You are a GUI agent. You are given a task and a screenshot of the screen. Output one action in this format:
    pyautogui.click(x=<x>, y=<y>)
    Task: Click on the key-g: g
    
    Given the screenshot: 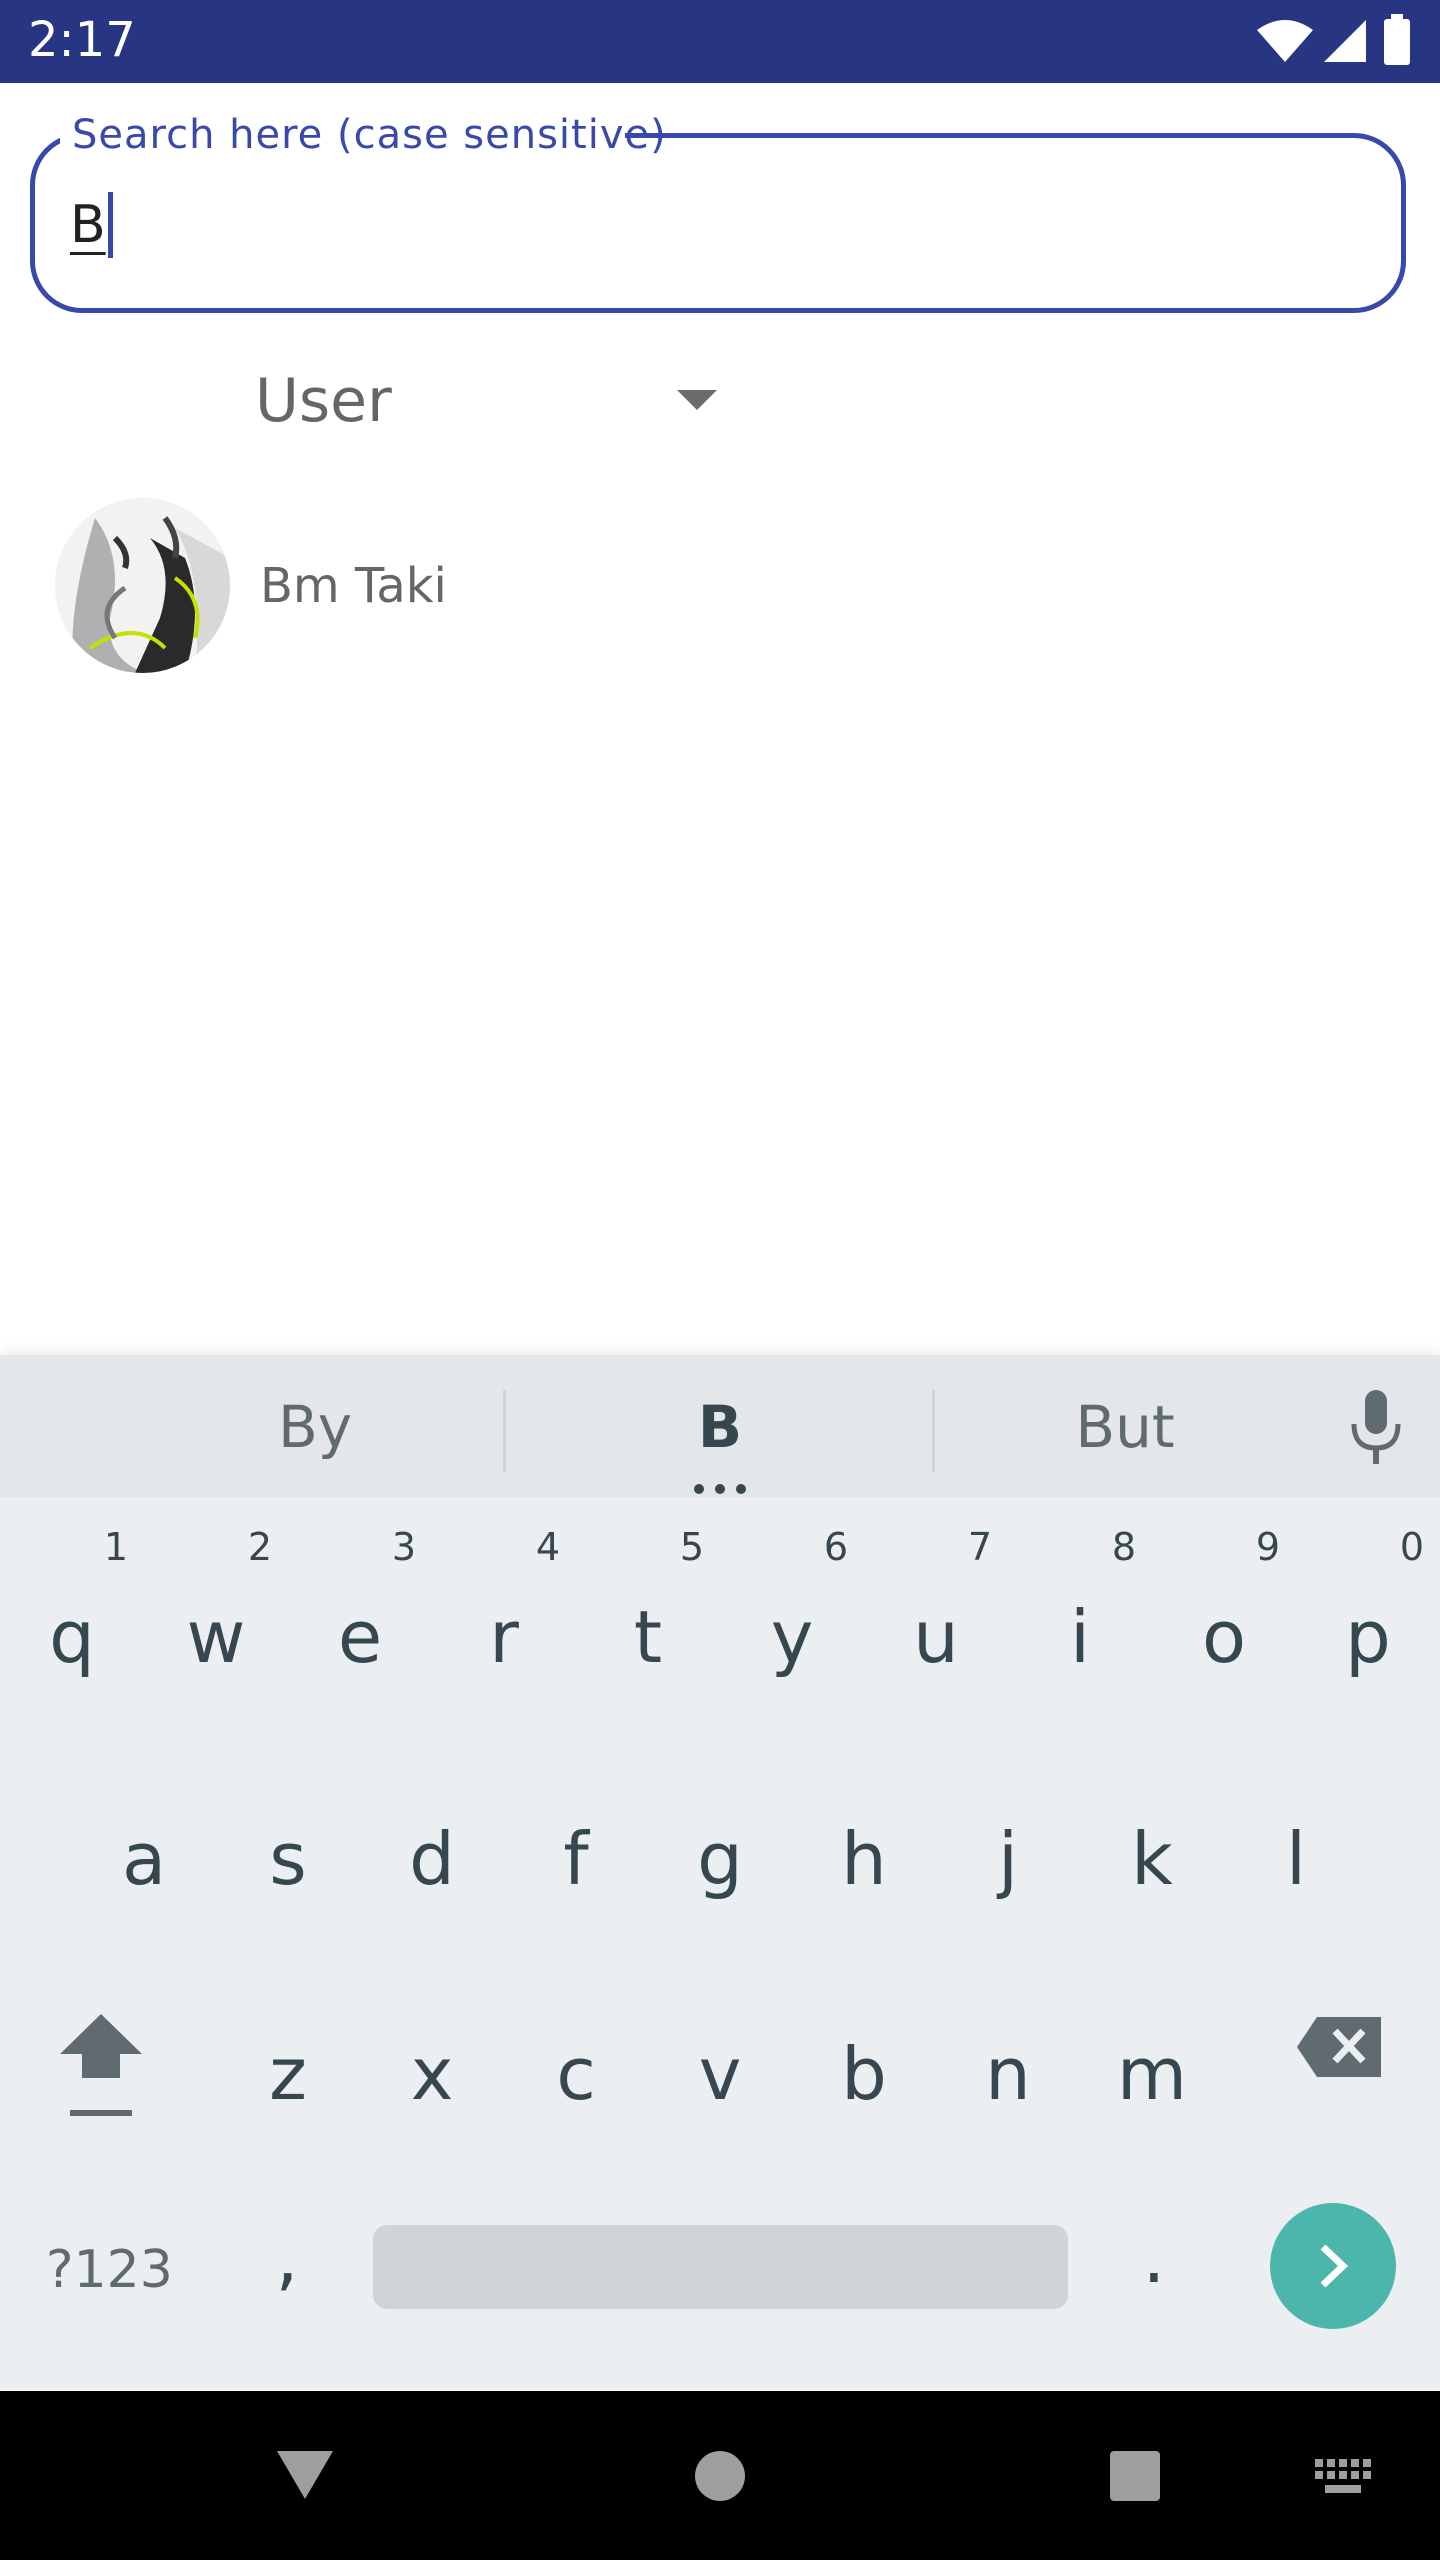 What is the action you would take?
    pyautogui.click(x=720, y=1859)
    